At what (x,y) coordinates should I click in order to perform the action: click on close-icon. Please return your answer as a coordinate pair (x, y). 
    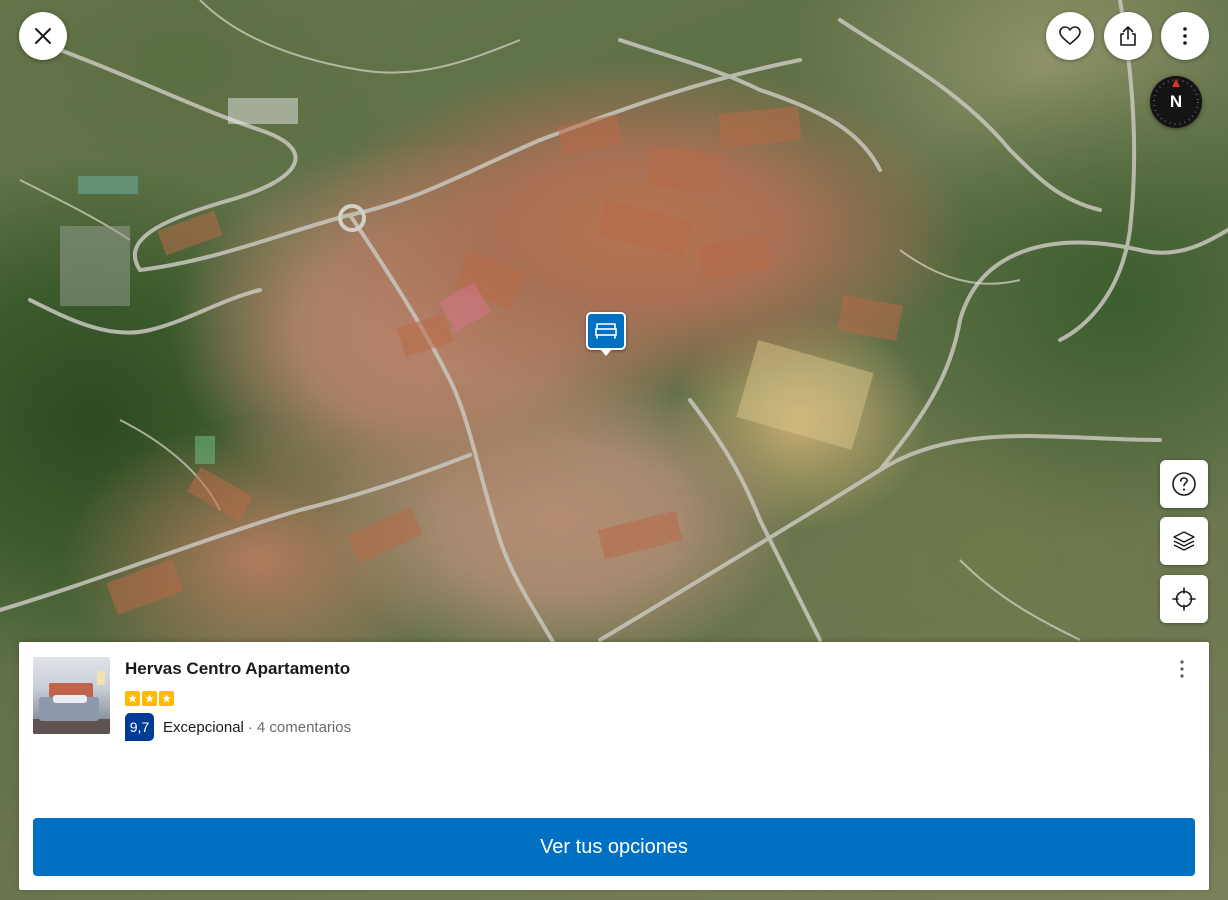
    Looking at the image, I should click on (43, 36).